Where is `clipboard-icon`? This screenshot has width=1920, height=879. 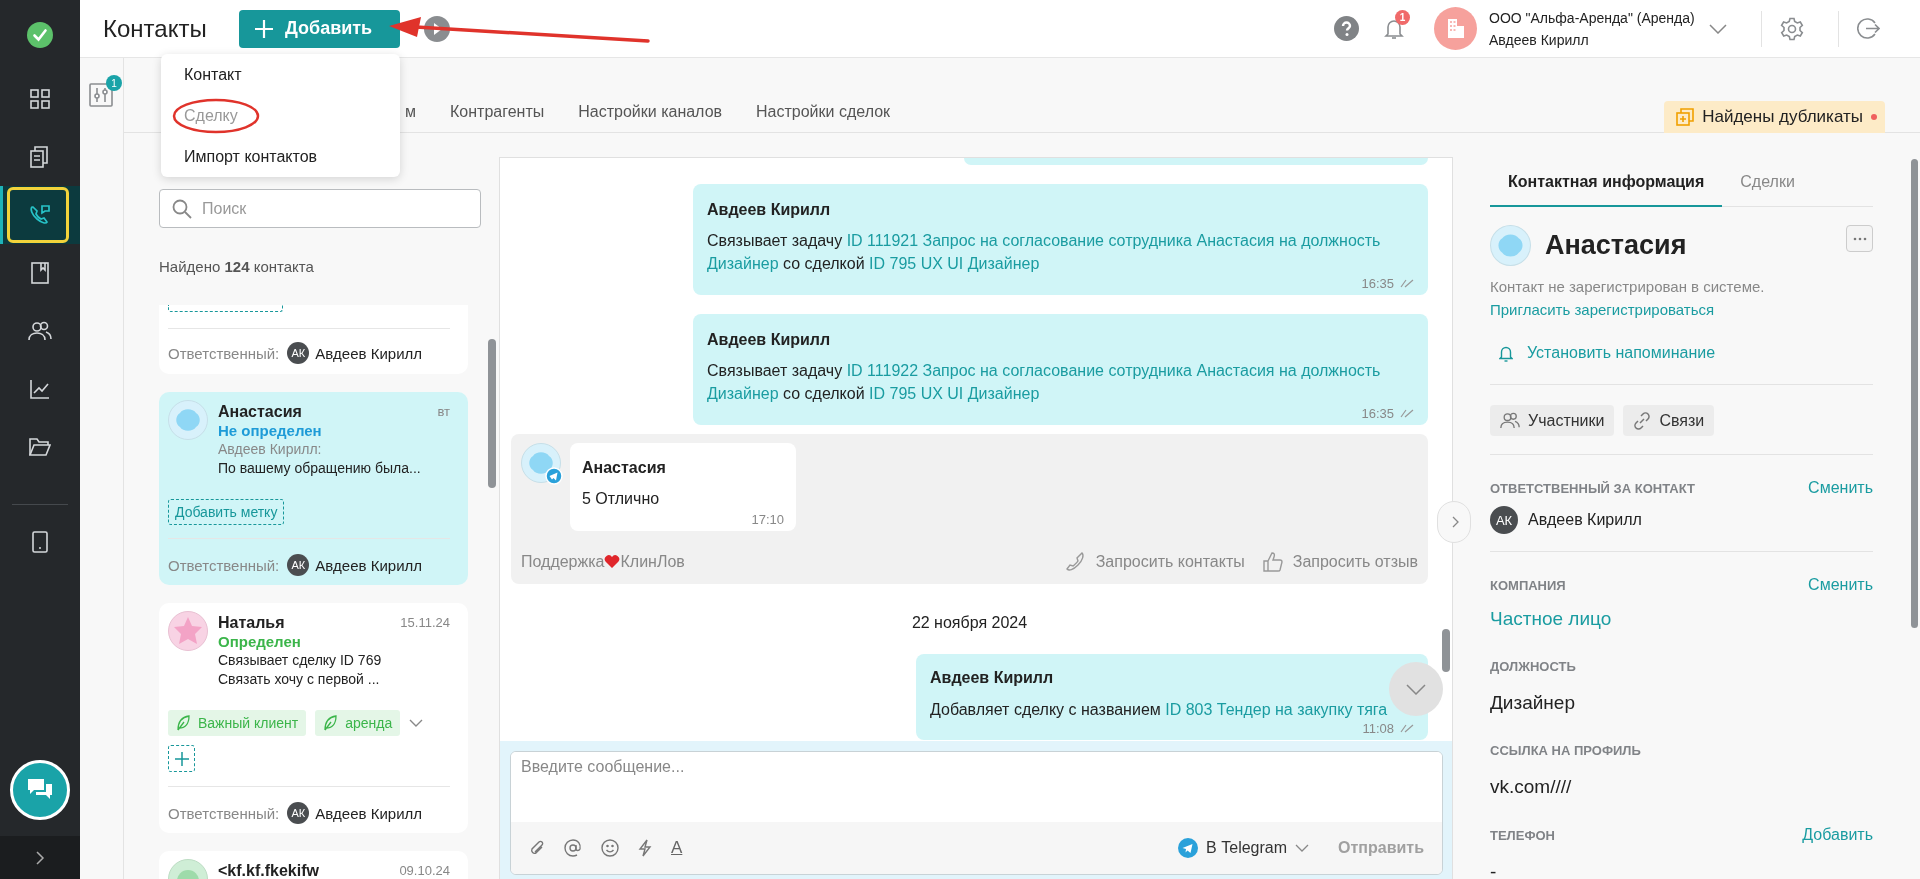
clipboard-icon is located at coordinates (40, 157).